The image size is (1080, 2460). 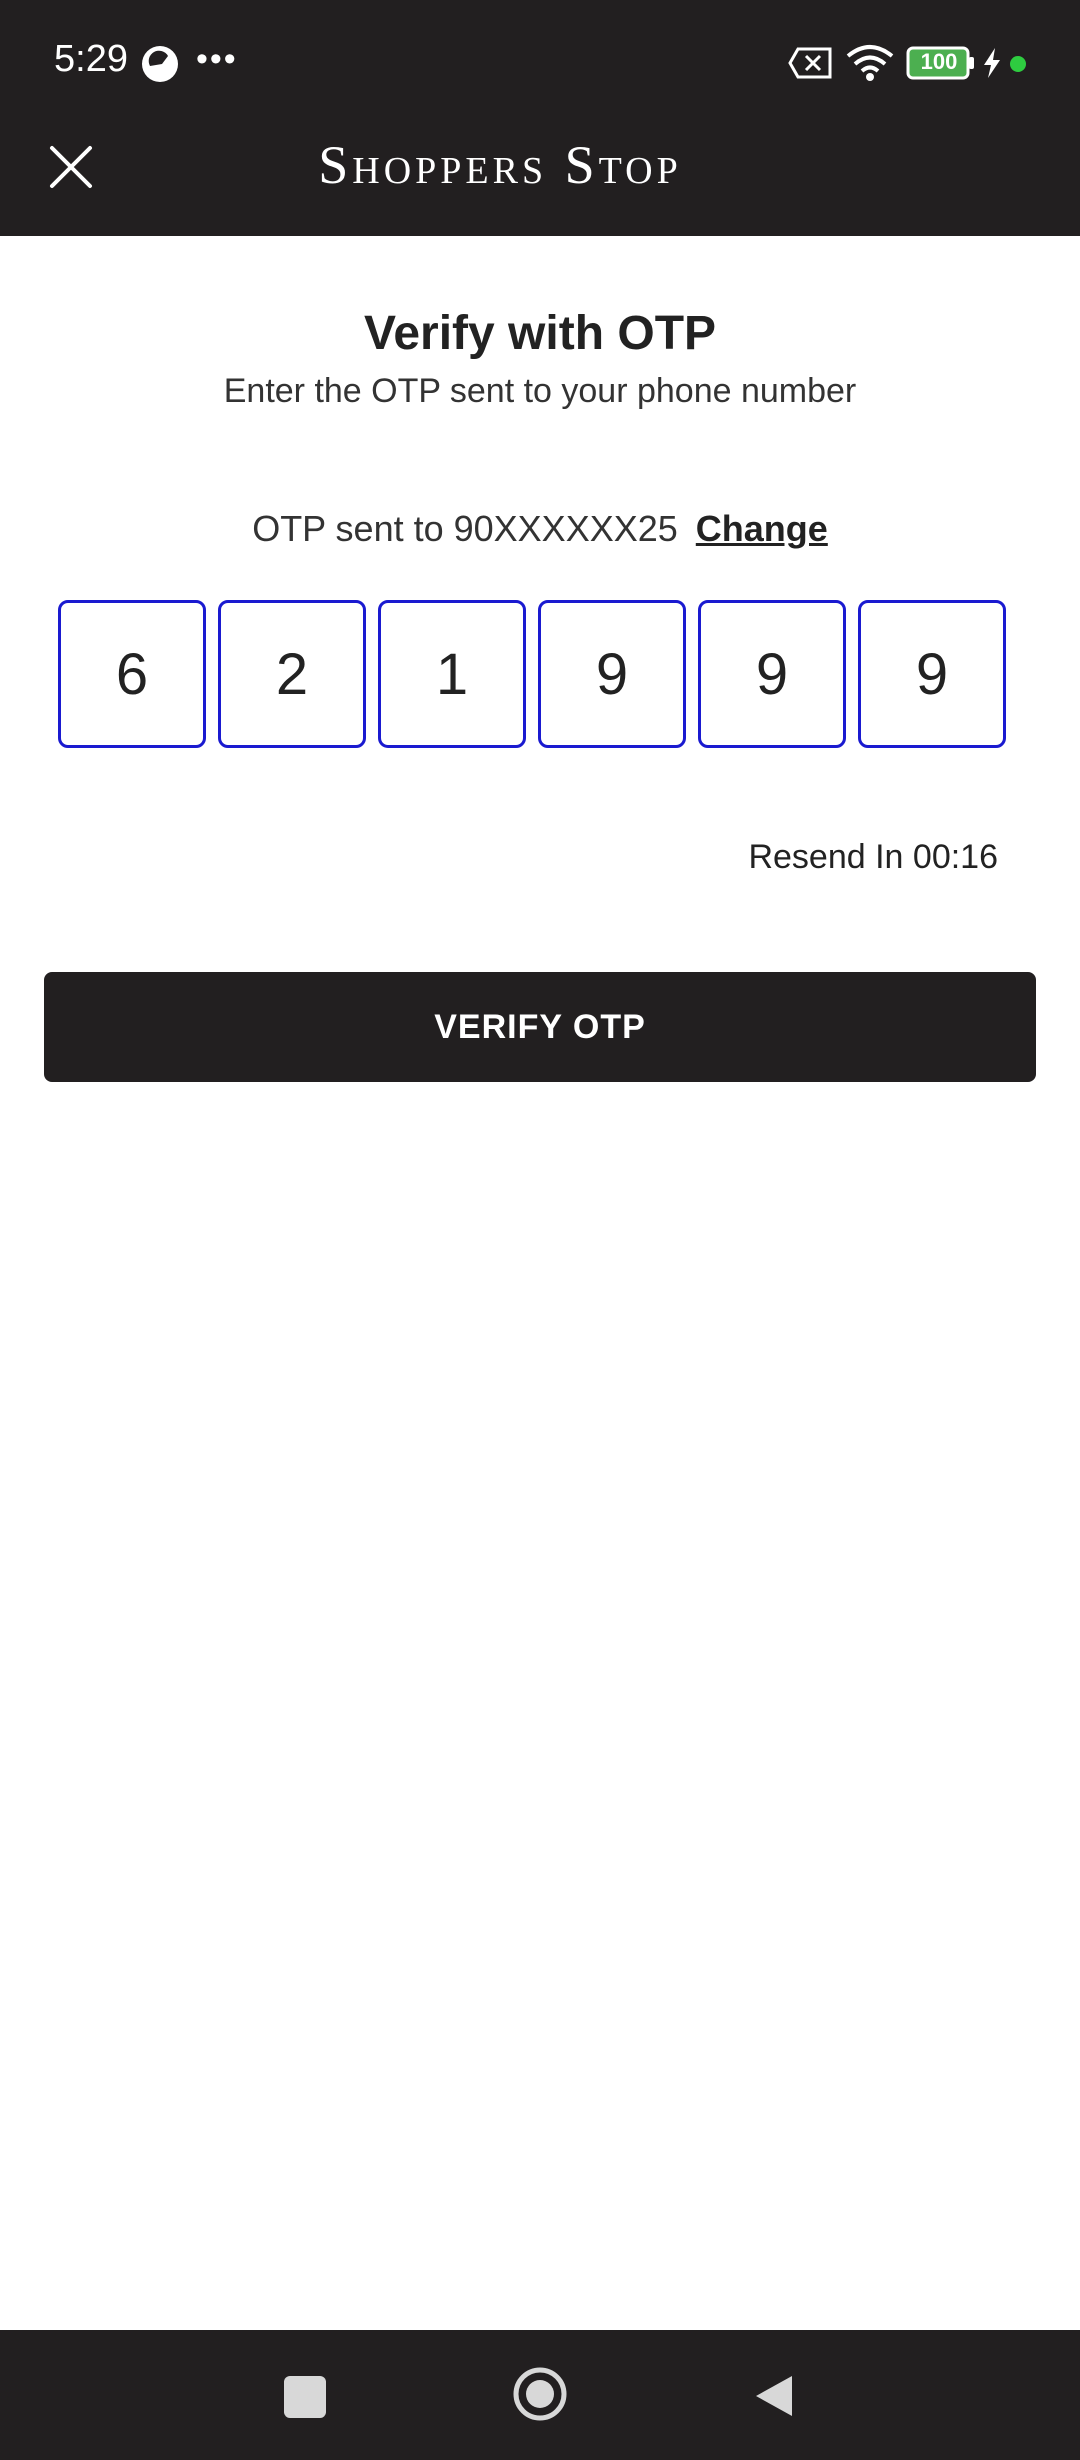 I want to click on battery-level: 100, so click(x=939, y=61).